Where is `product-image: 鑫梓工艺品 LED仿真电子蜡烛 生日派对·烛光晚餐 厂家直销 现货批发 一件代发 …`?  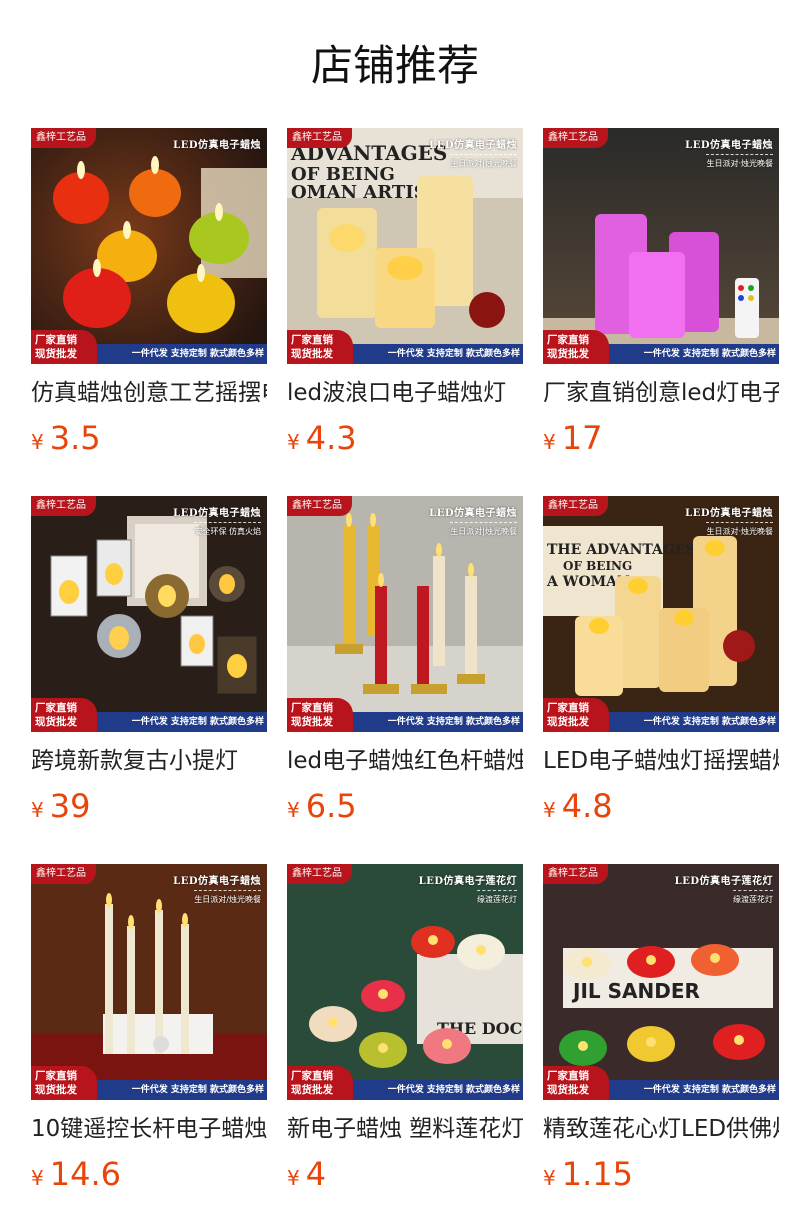
product-image: 鑫梓工艺品 LED仿真电子蜡烛 生日派对·烛光晚餐 厂家直销 现货批发 一件代发 … is located at coordinates (661, 246).